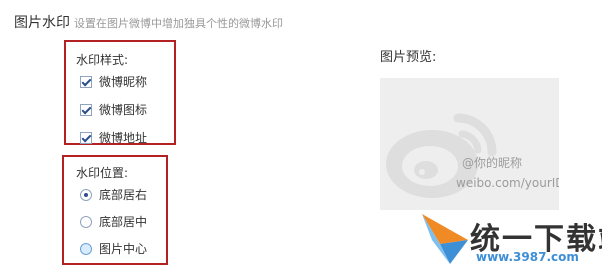  Describe the element at coordinates (527, 257) in the screenshot. I see `site-logo-url: www.3987.com` at that location.